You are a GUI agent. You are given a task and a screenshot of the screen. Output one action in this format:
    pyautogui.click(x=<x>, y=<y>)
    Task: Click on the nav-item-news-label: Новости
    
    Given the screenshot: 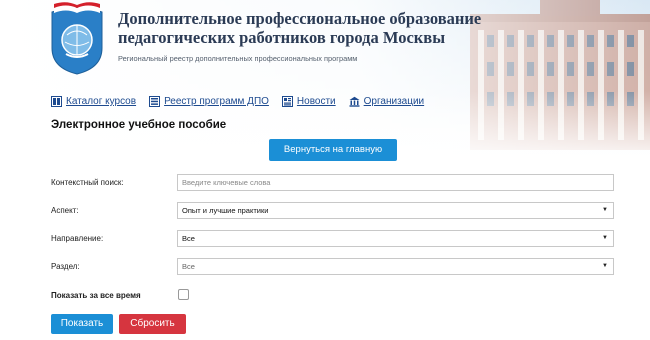 What is the action you would take?
    pyautogui.click(x=316, y=101)
    